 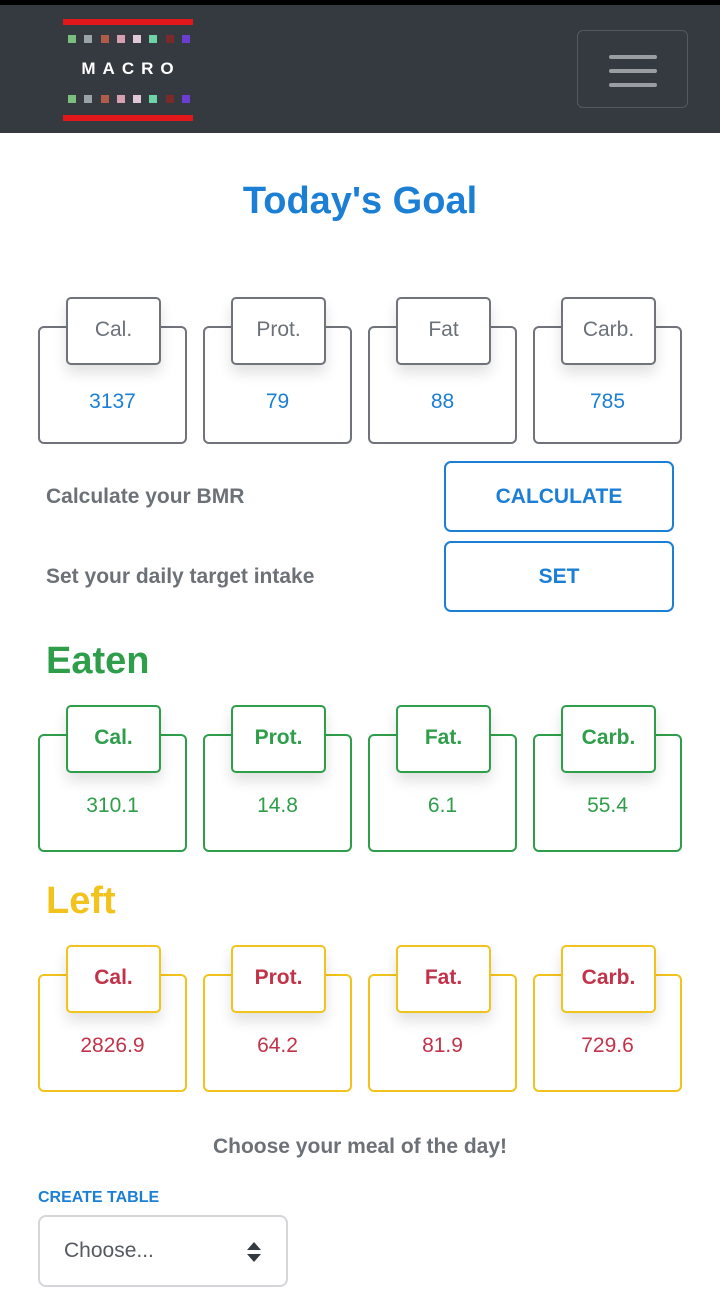 I want to click on eaten-card-fat: Fat. 6.1, so click(x=442, y=778).